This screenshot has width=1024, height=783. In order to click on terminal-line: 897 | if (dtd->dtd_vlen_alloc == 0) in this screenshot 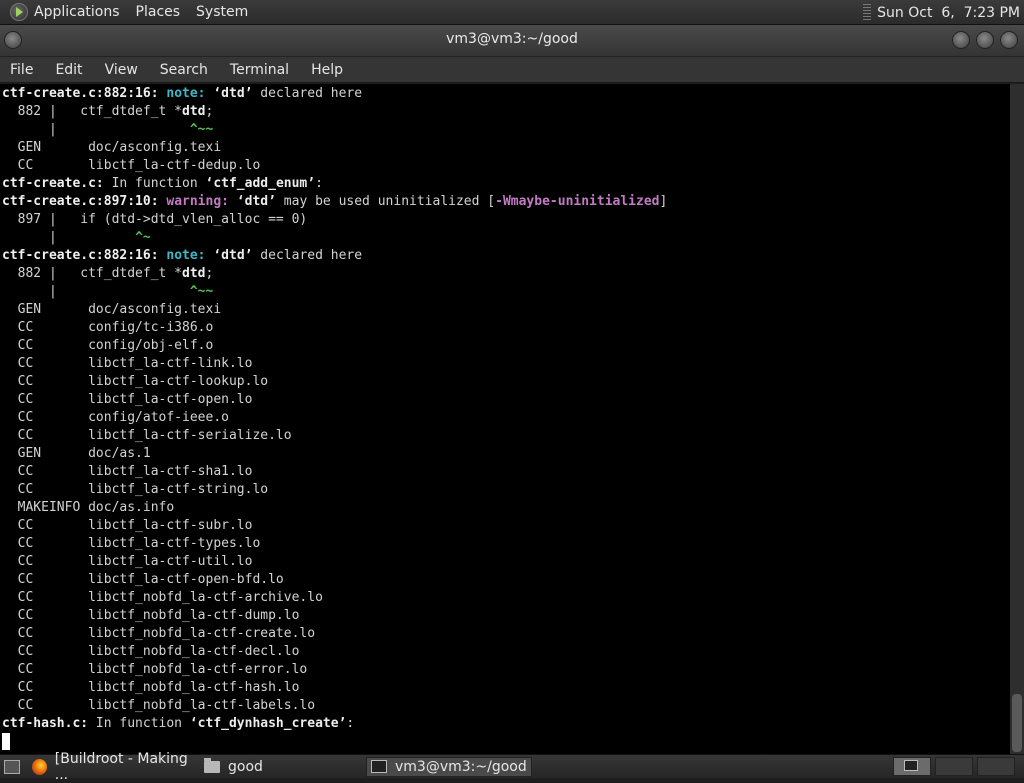, I will do `click(334, 220)`.